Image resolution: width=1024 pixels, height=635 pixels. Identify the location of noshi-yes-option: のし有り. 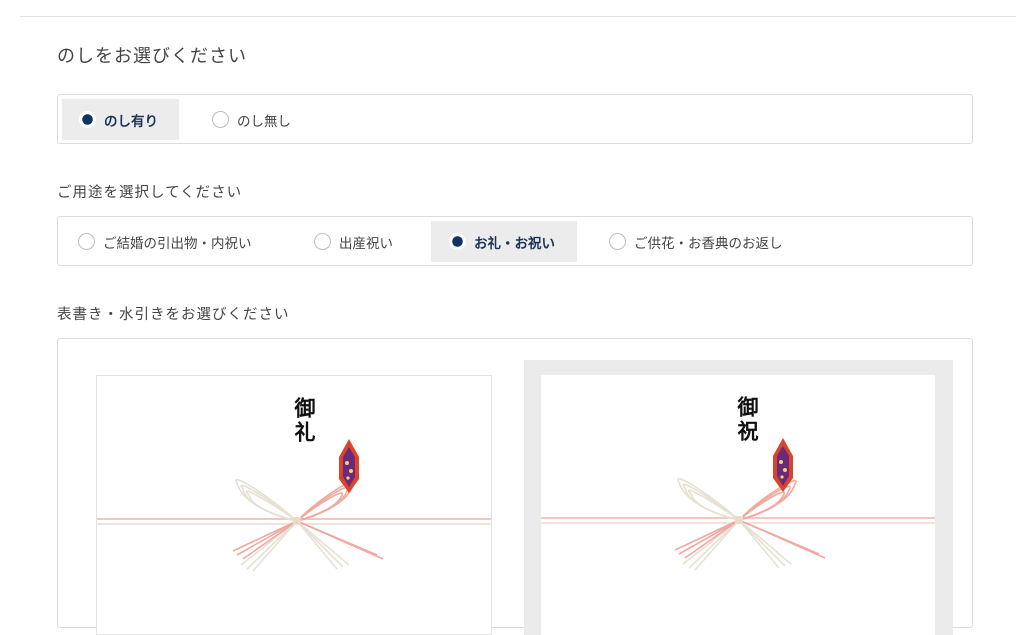
(120, 119).